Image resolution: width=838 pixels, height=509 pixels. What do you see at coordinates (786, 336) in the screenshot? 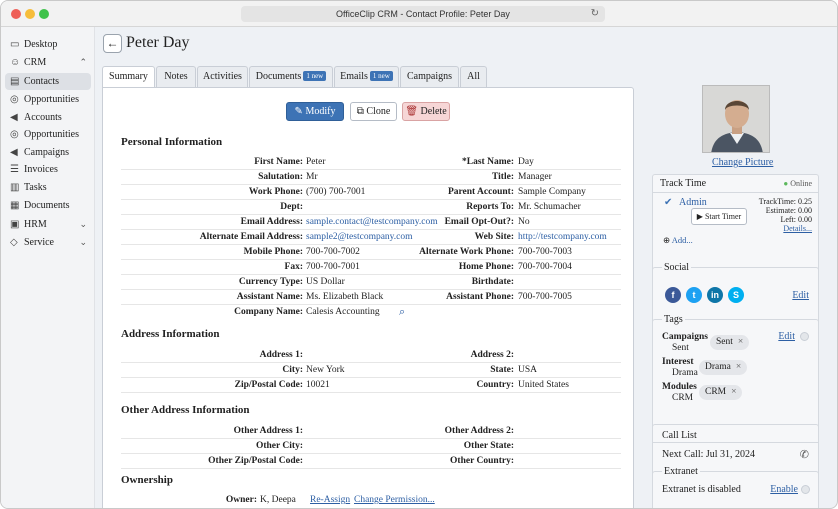
I see `tags-edit-link: Edit` at bounding box center [786, 336].